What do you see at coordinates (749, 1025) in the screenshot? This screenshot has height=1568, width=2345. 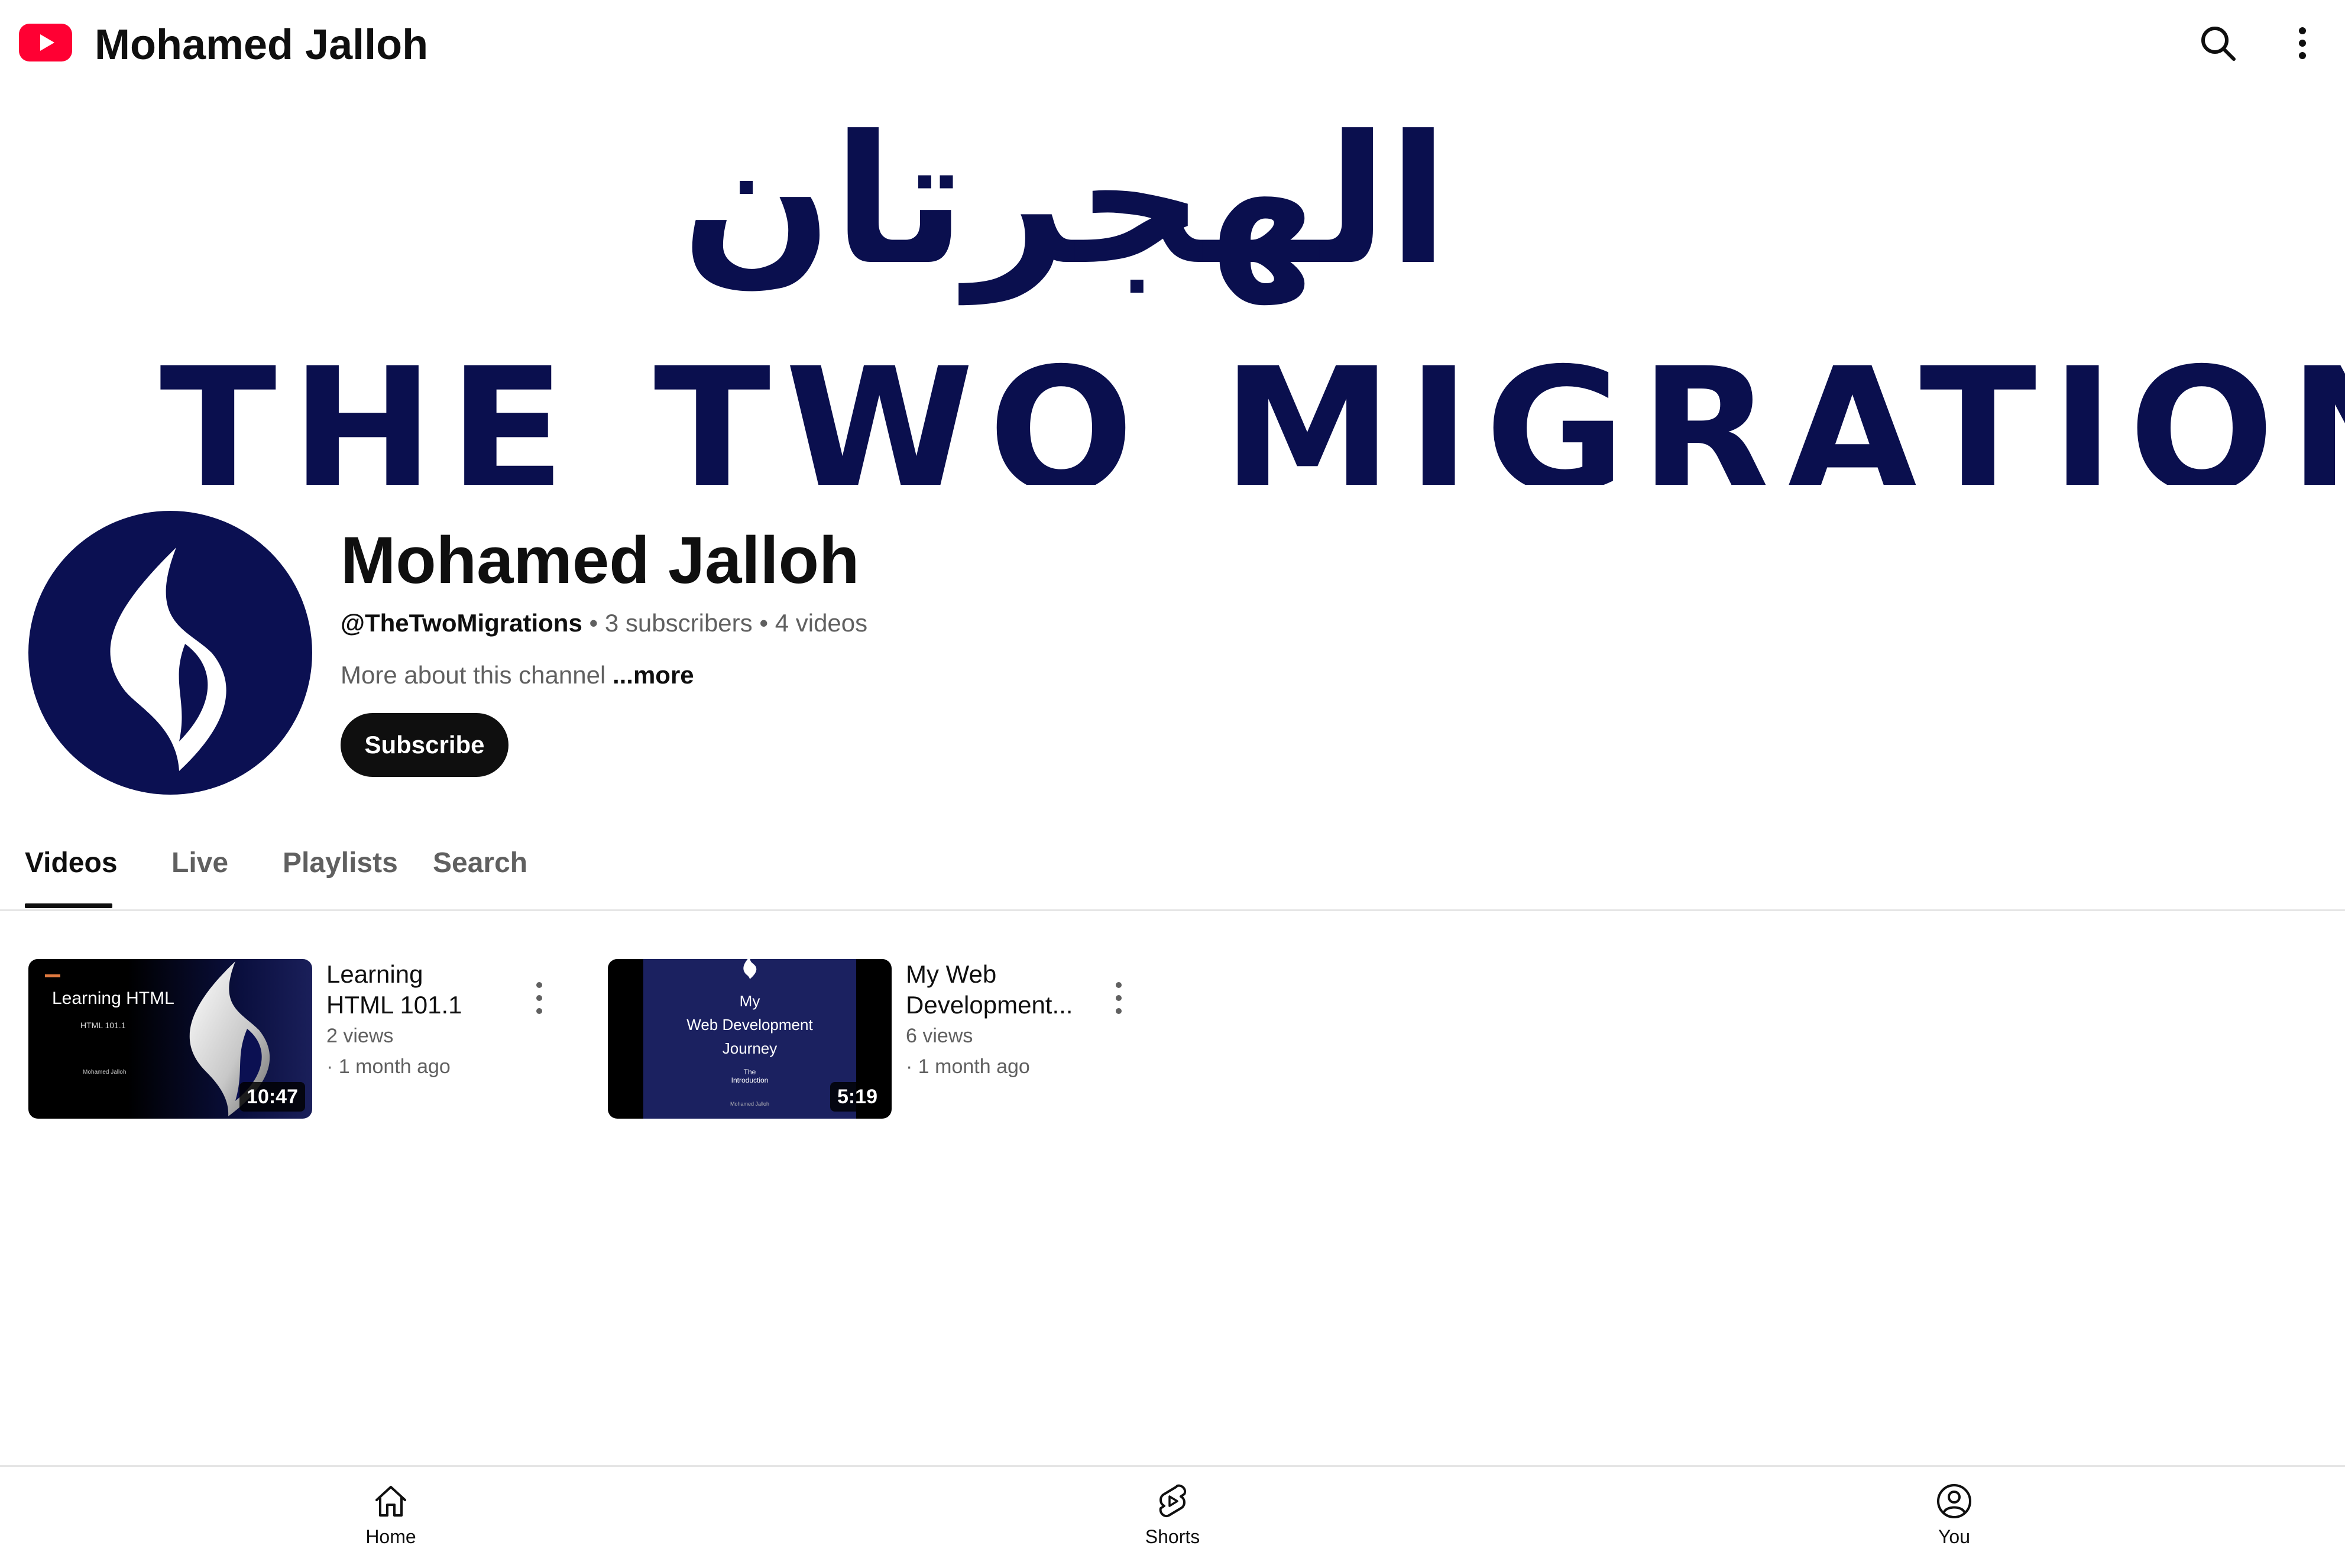 I see `thumbnail-line: Web Development` at bounding box center [749, 1025].